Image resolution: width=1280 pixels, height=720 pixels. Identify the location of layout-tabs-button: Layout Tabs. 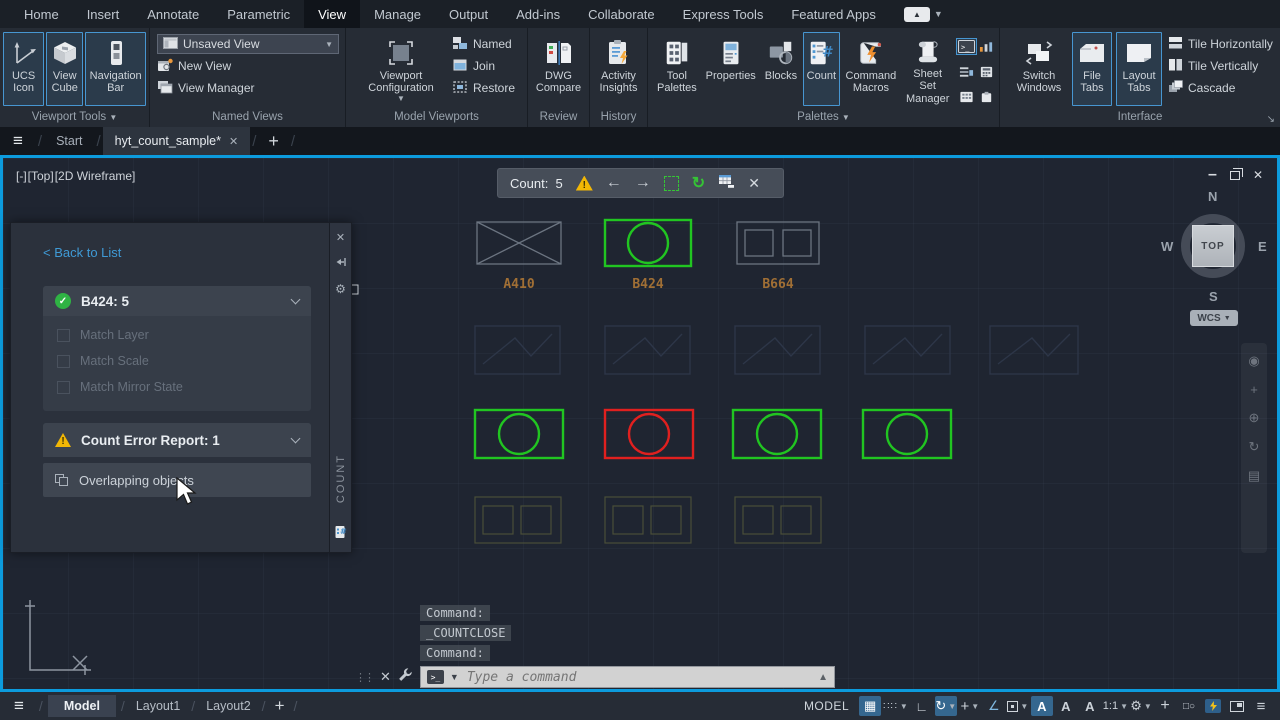
(1139, 69).